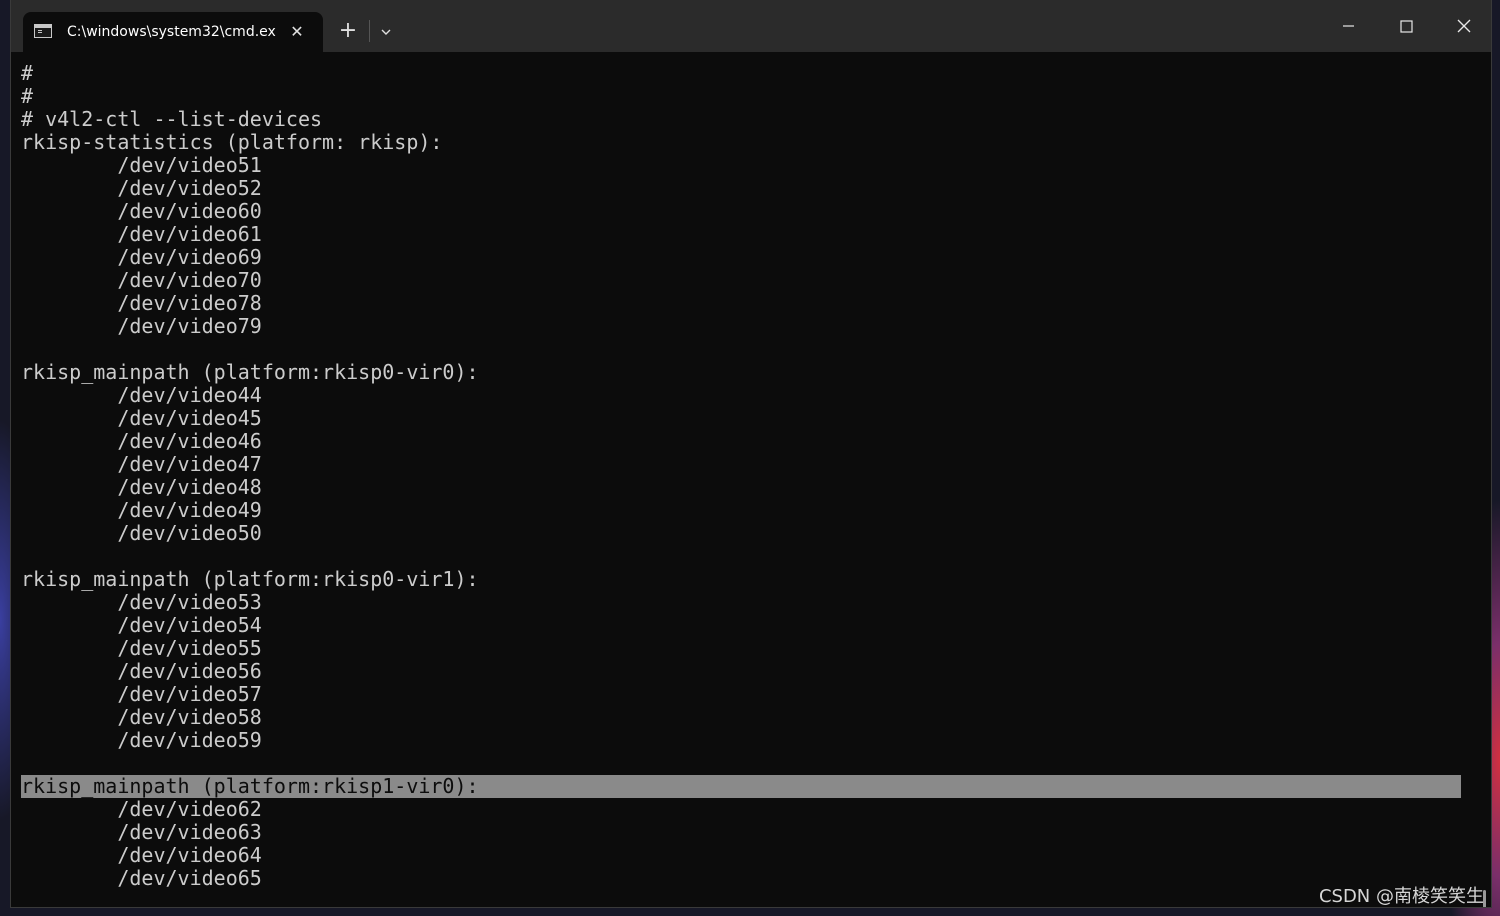 Image resolution: width=1500 pixels, height=916 pixels. What do you see at coordinates (141, 740) in the screenshot?
I see `terminal-line: /dev/video59` at bounding box center [141, 740].